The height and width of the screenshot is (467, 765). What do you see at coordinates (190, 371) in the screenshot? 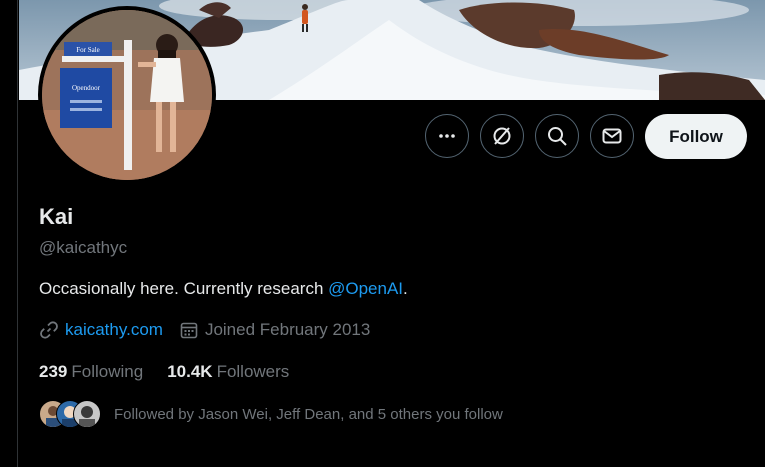
I see `followers-count: 10.4K` at bounding box center [190, 371].